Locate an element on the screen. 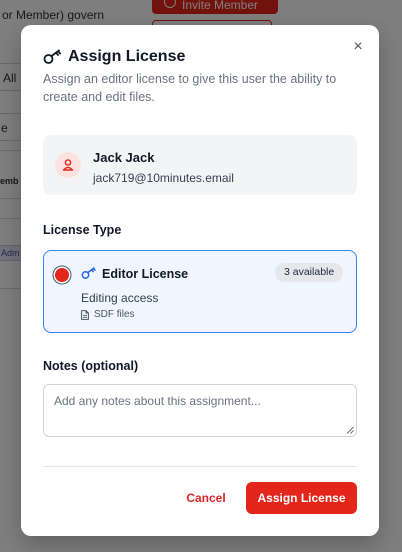  close-button: × is located at coordinates (358, 47).